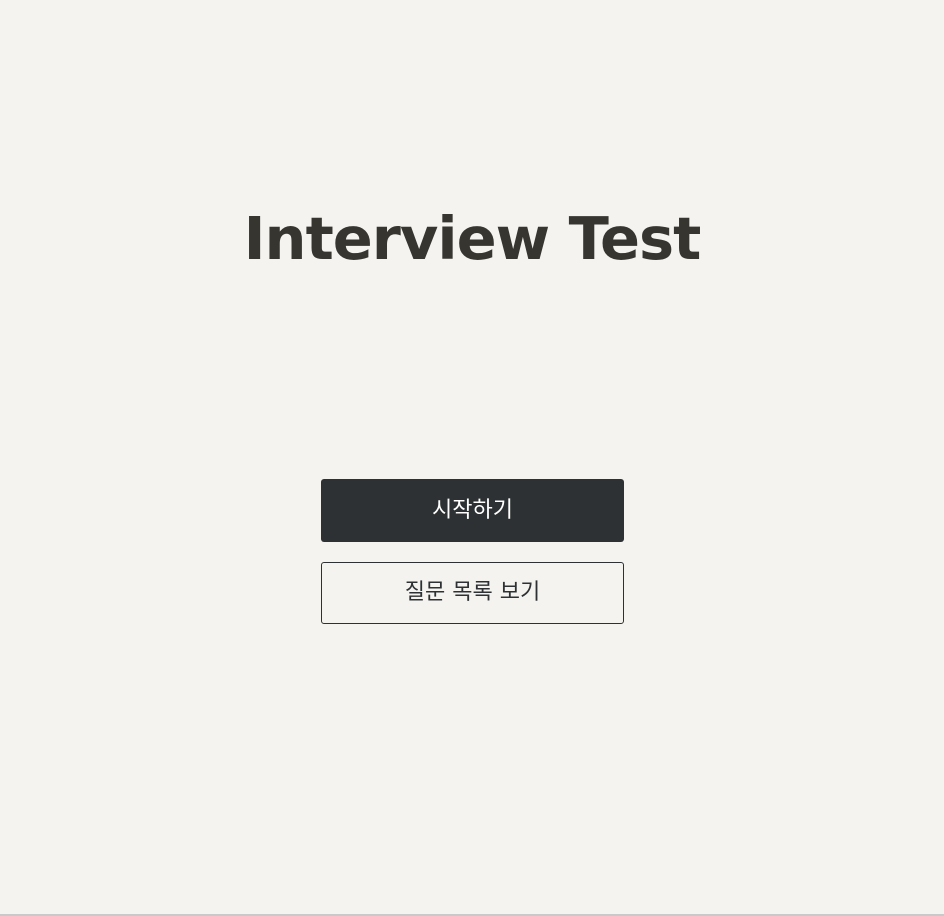 This screenshot has width=944, height=916. Describe the element at coordinates (472, 593) in the screenshot. I see `question-list-button: 질문 목록 보기` at that location.